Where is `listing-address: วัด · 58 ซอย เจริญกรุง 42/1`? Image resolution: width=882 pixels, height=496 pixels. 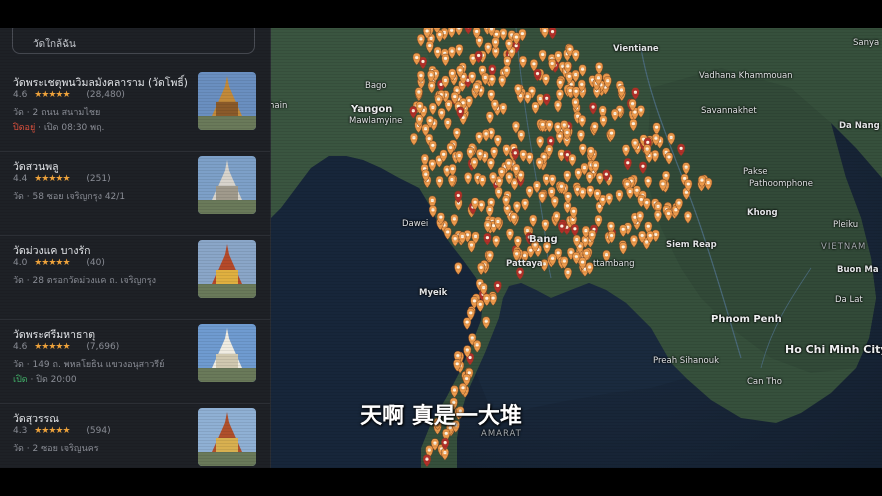
listing-address: วัด · 58 ซอย เจริญกรุง 42/1 is located at coordinates (69, 197).